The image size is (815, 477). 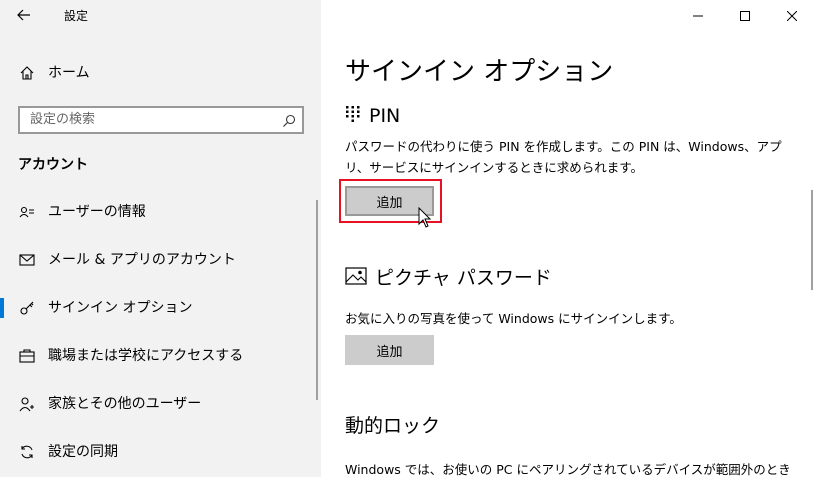 I want to click on pin-title-text: PIN, so click(x=385, y=116).